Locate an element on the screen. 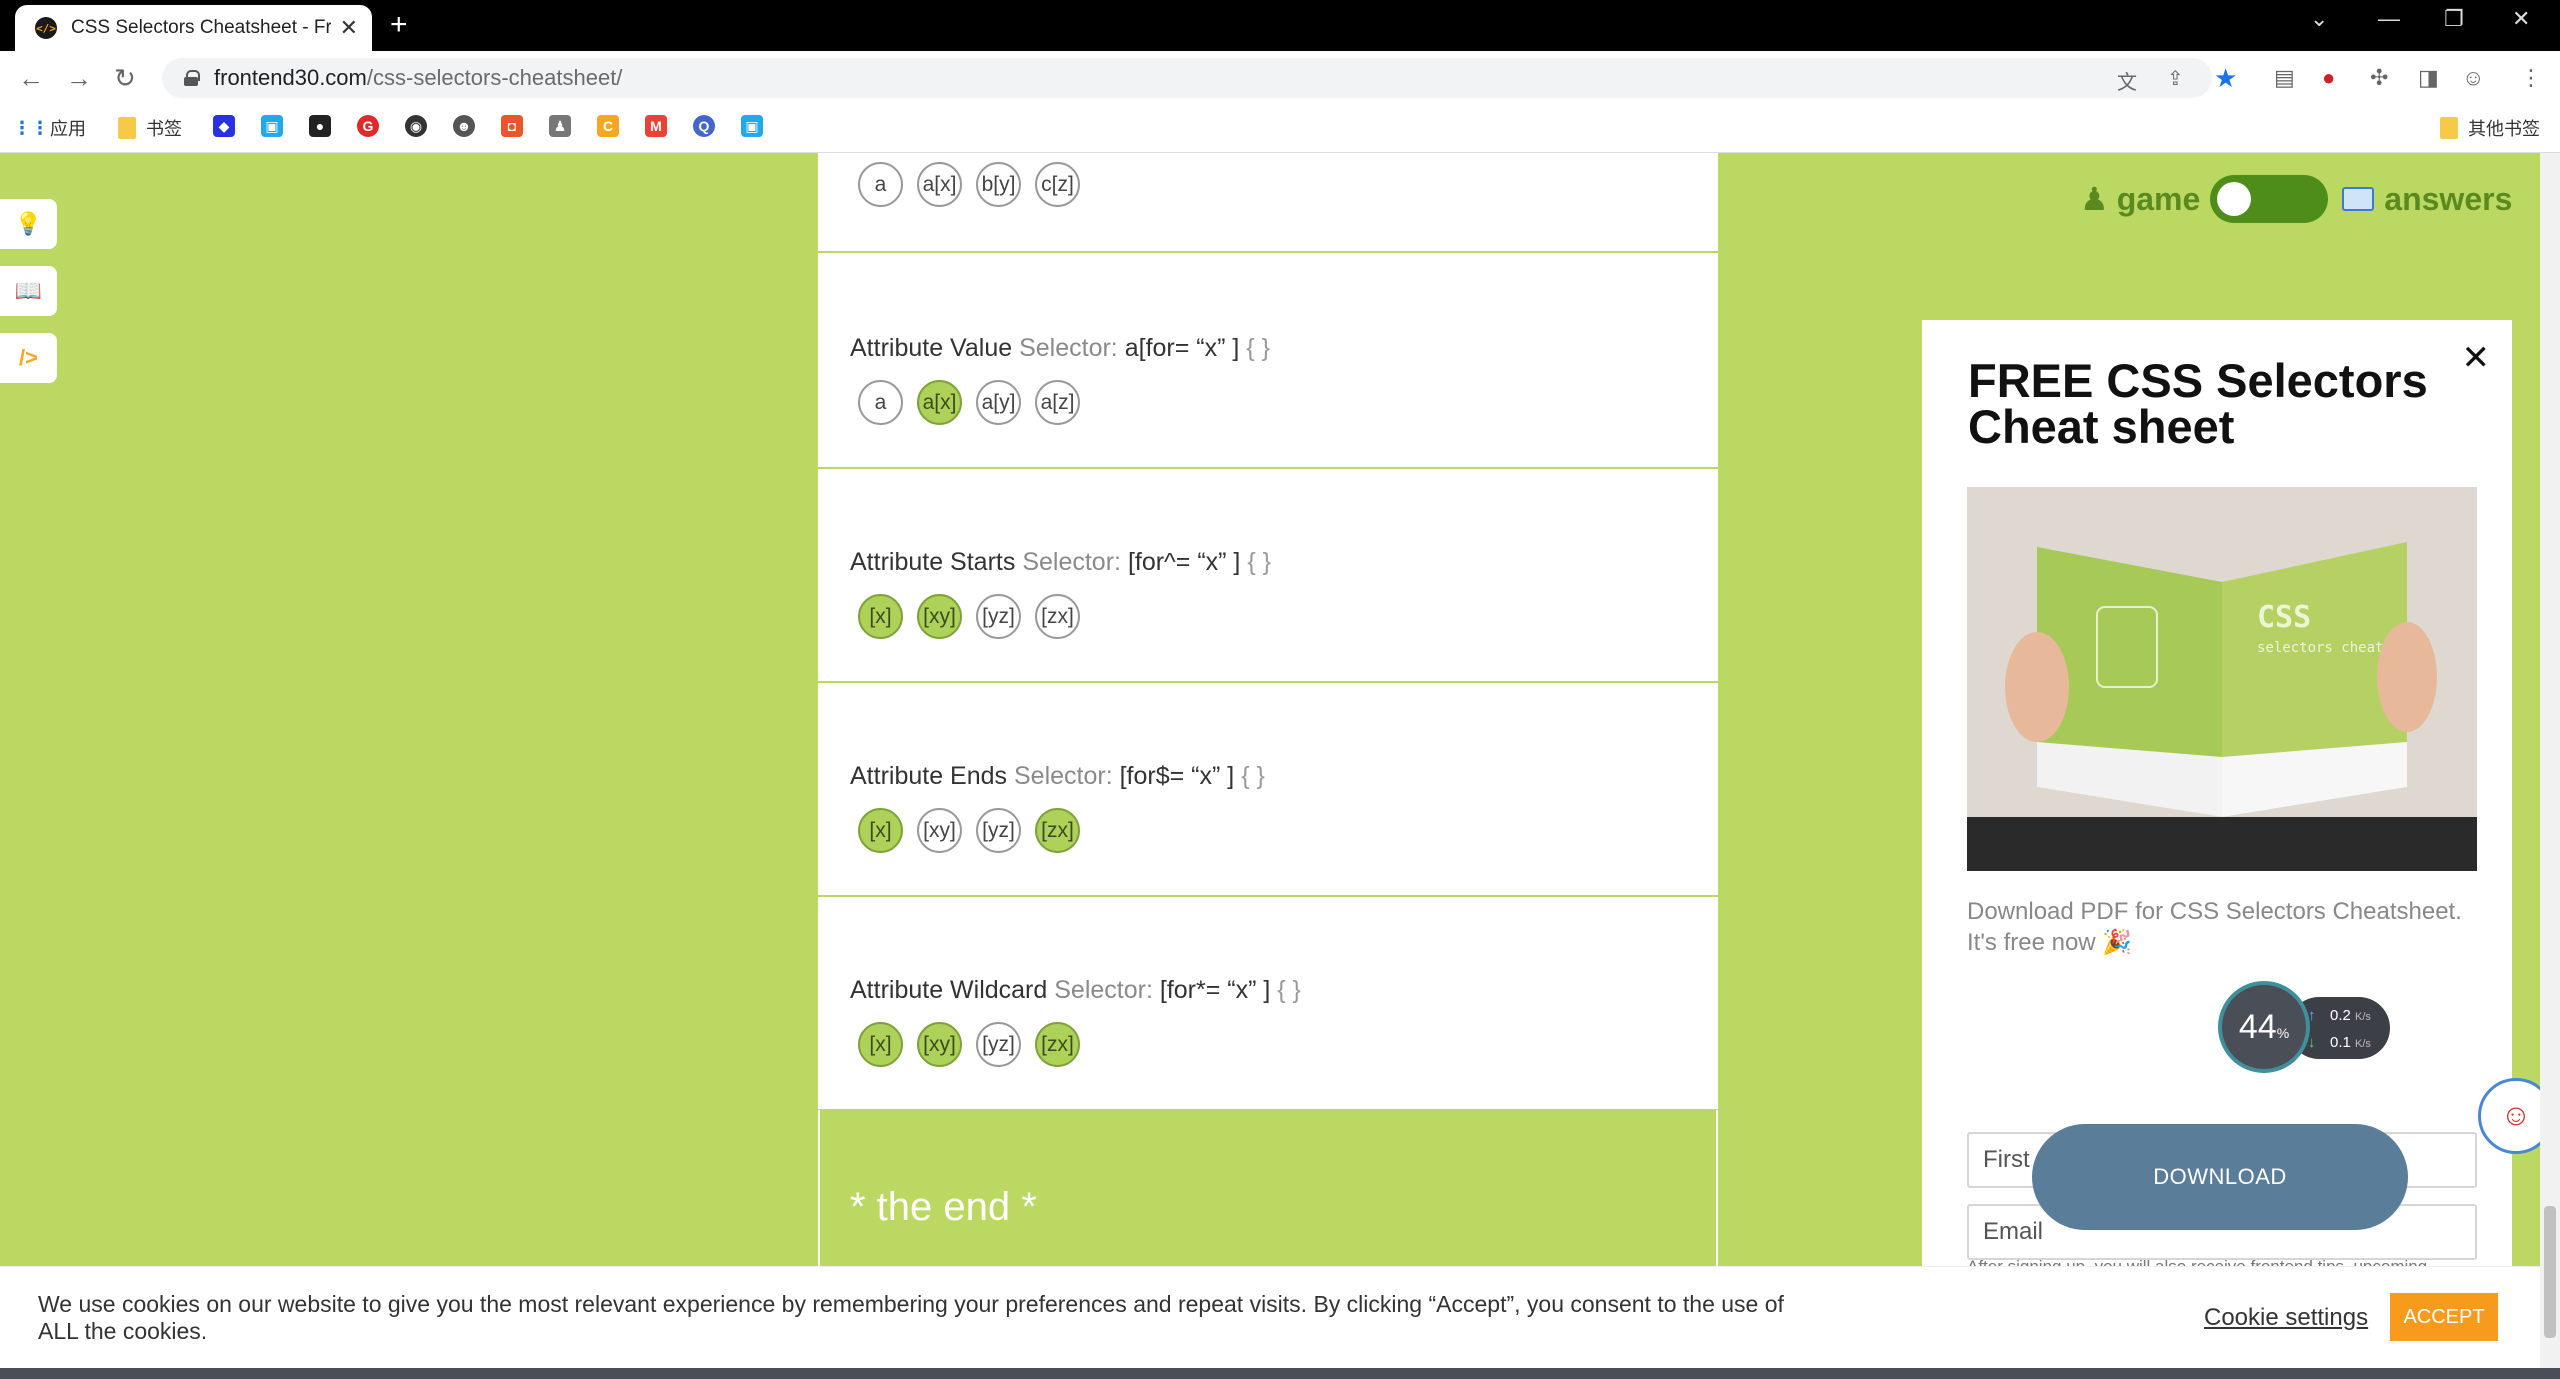 The width and height of the screenshot is (2560, 1379). bilibili-tv-icon: ▣ is located at coordinates (752, 126).